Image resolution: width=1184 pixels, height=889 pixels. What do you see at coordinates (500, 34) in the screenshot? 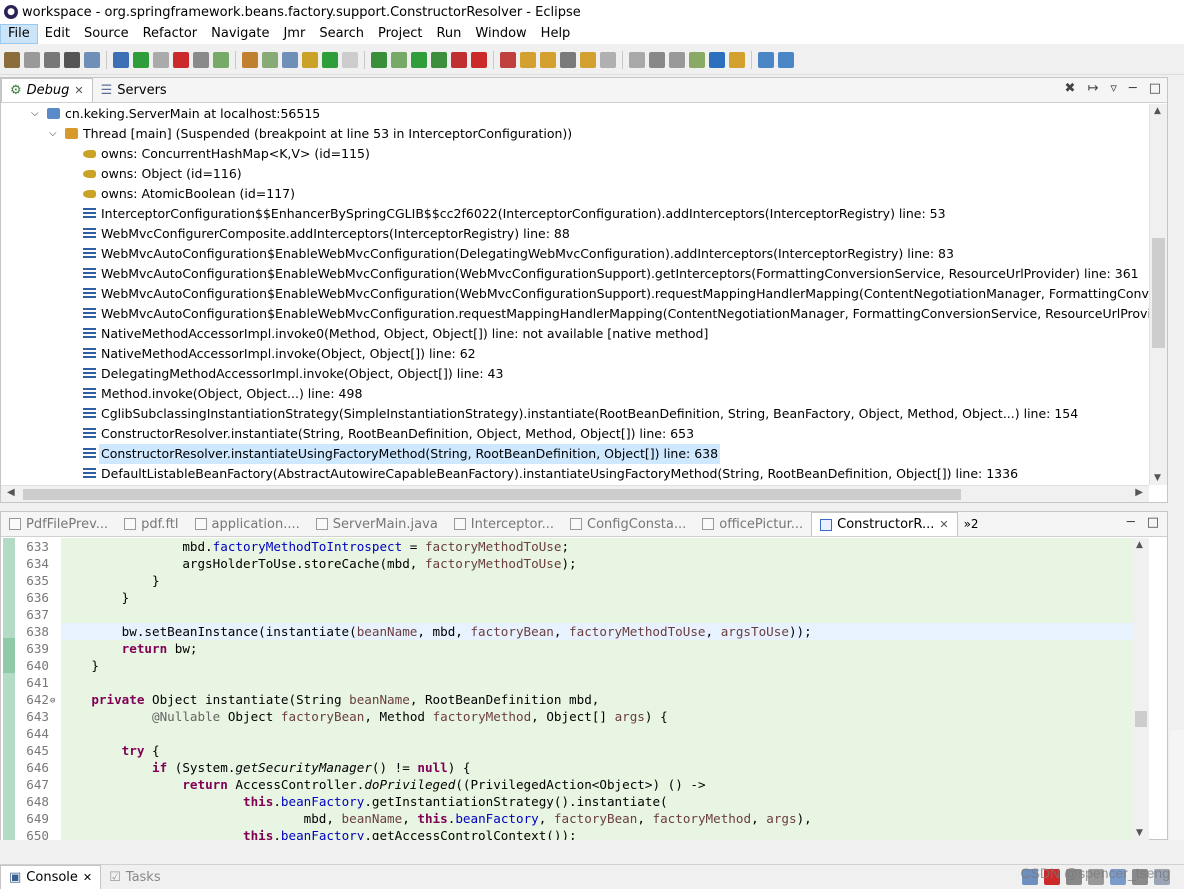
I see `menu-window: Window` at bounding box center [500, 34].